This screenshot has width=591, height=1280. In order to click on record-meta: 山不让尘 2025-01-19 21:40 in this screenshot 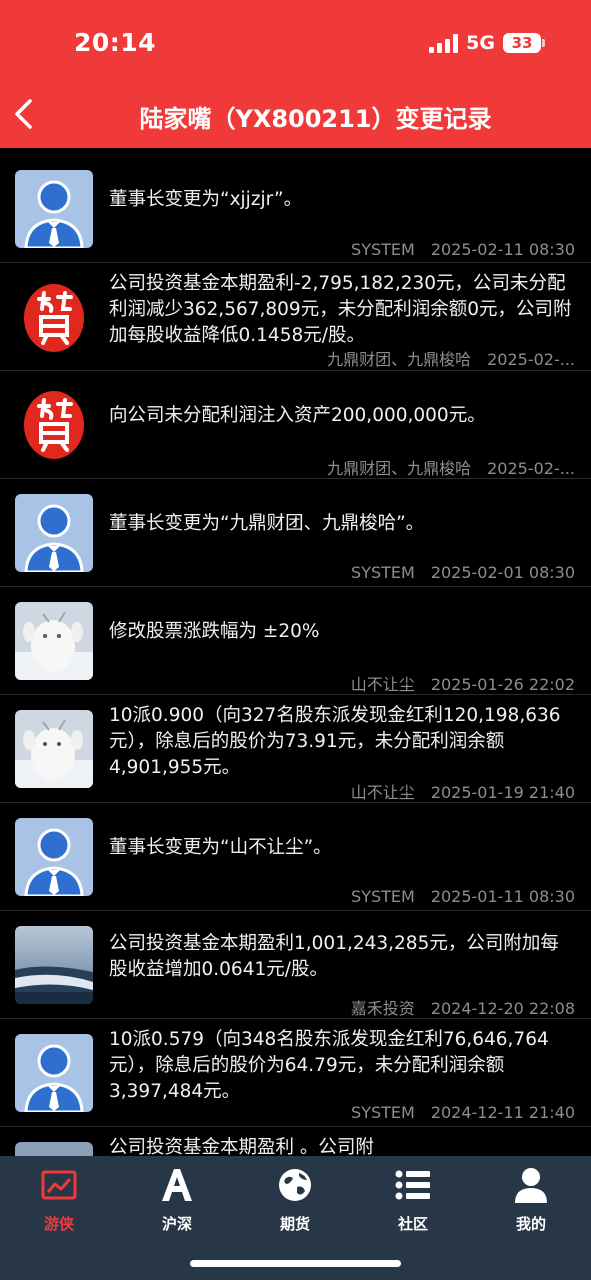, I will do `click(462, 792)`.